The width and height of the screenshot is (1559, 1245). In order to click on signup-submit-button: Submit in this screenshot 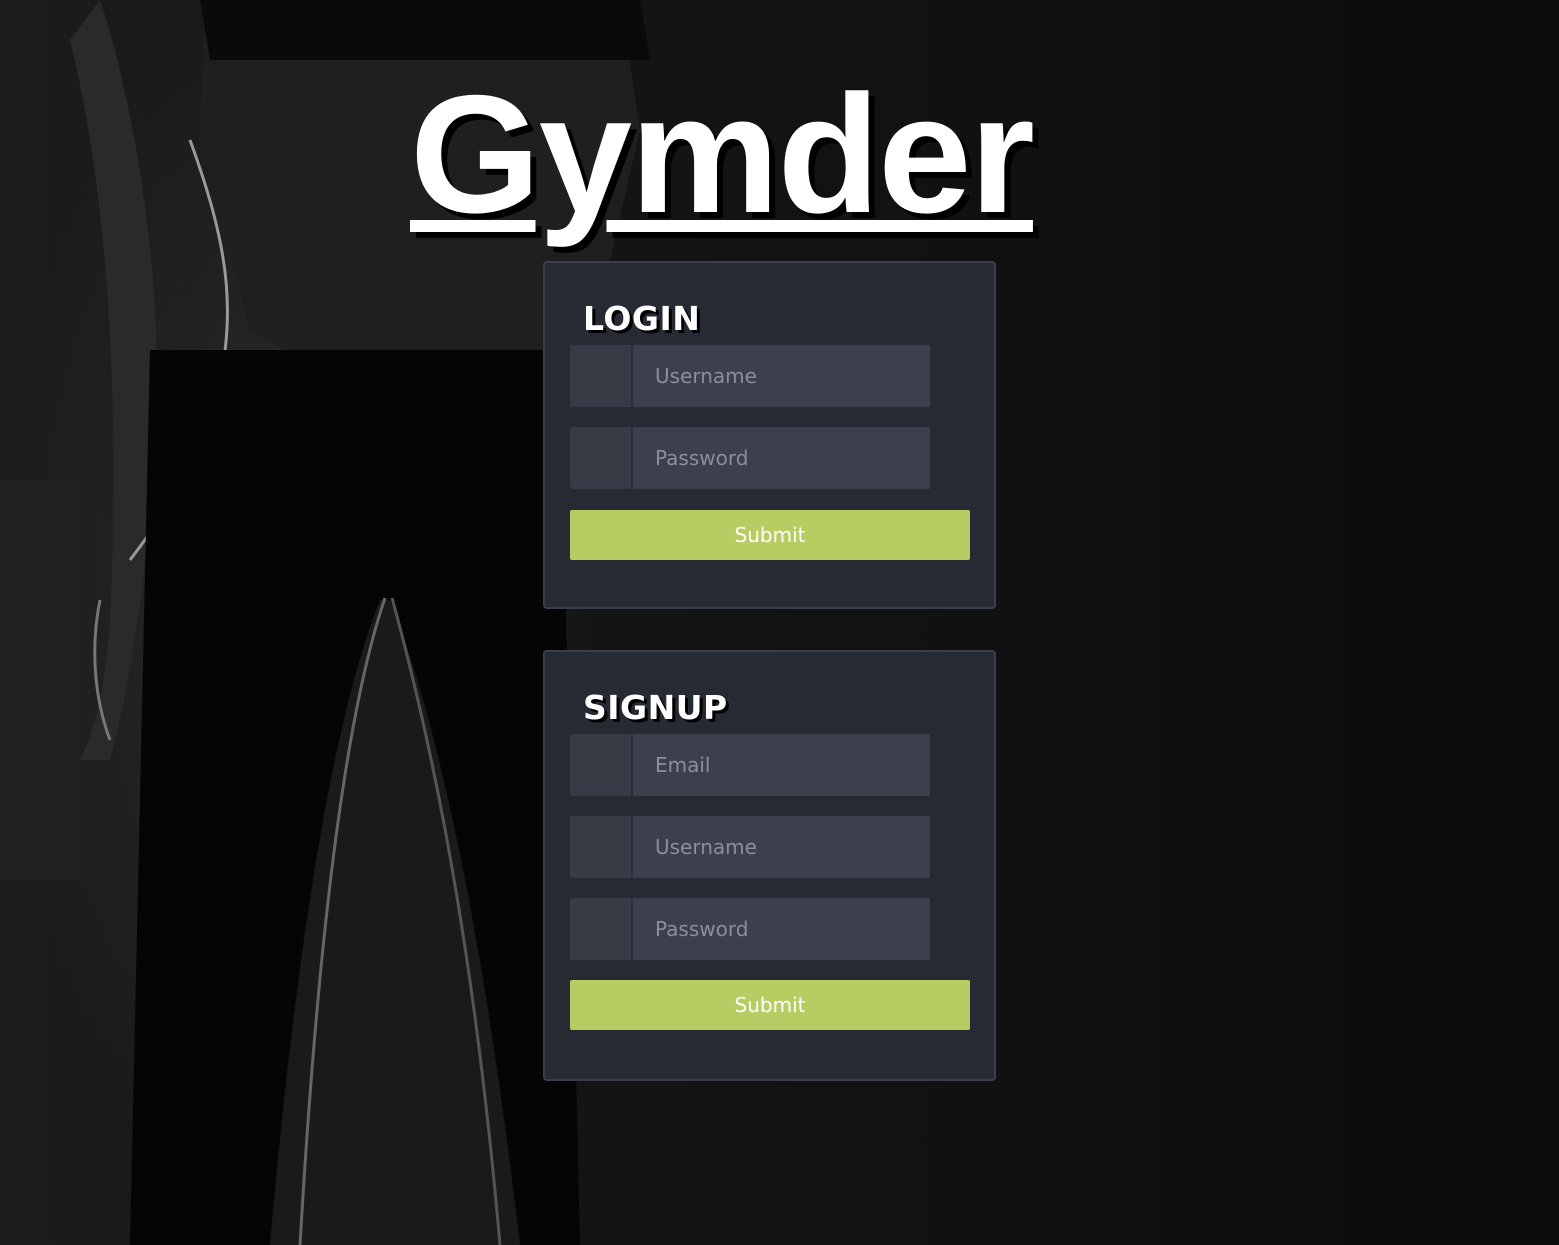, I will do `click(770, 1005)`.